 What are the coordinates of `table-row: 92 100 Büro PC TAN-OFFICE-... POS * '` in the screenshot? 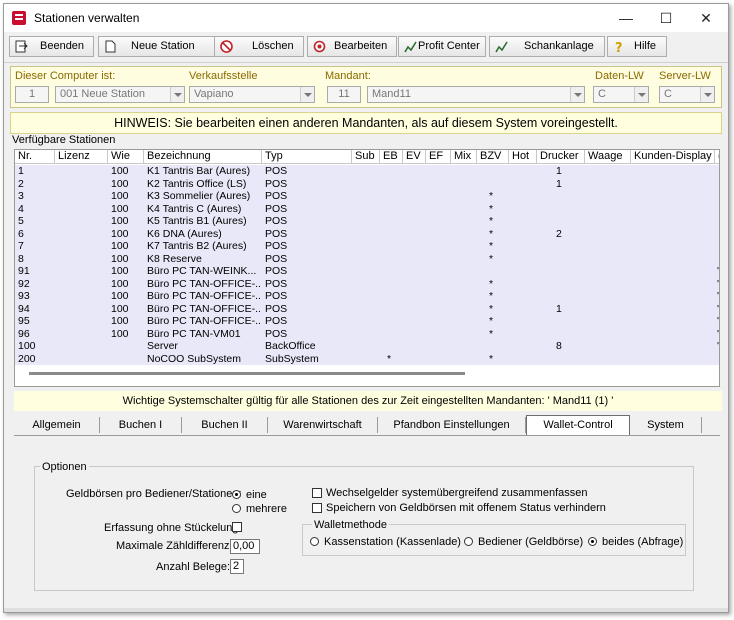 It's located at (367, 283).